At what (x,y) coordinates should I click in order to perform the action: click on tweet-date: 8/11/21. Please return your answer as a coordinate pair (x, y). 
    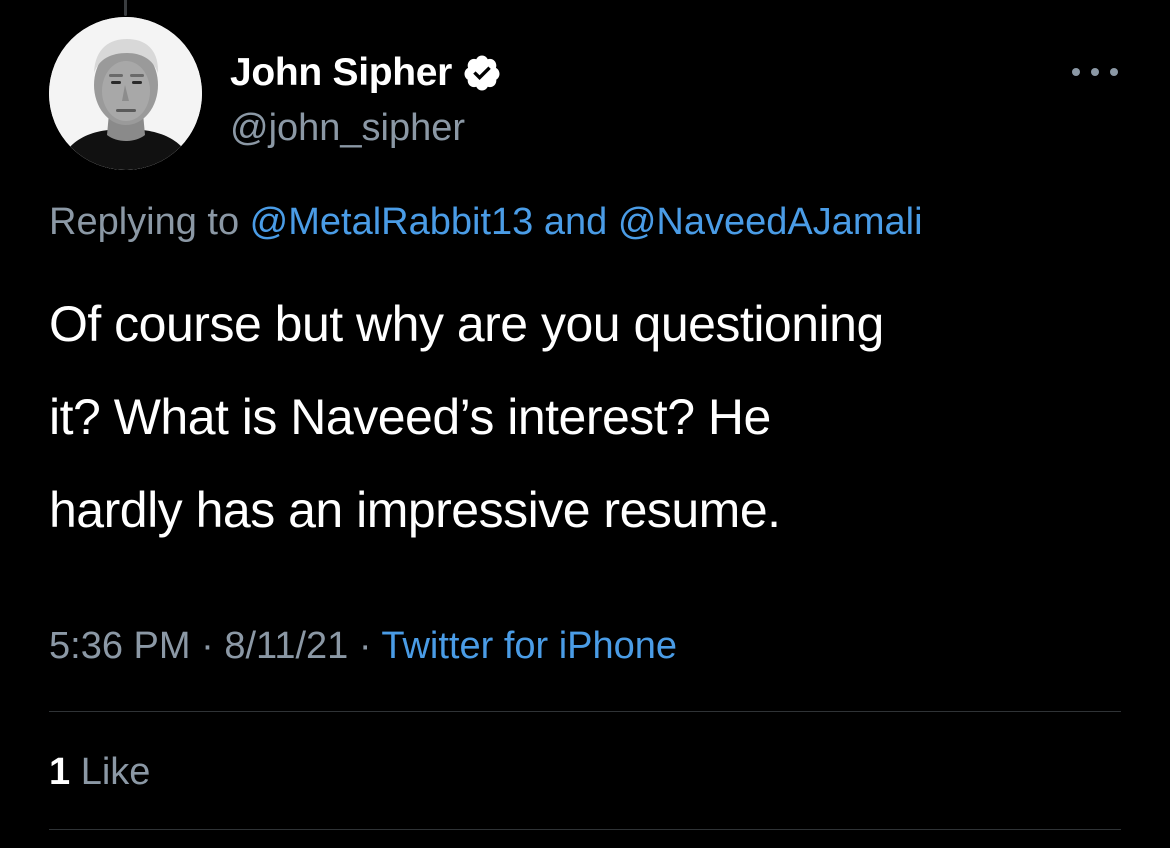
    Looking at the image, I should click on (286, 646).